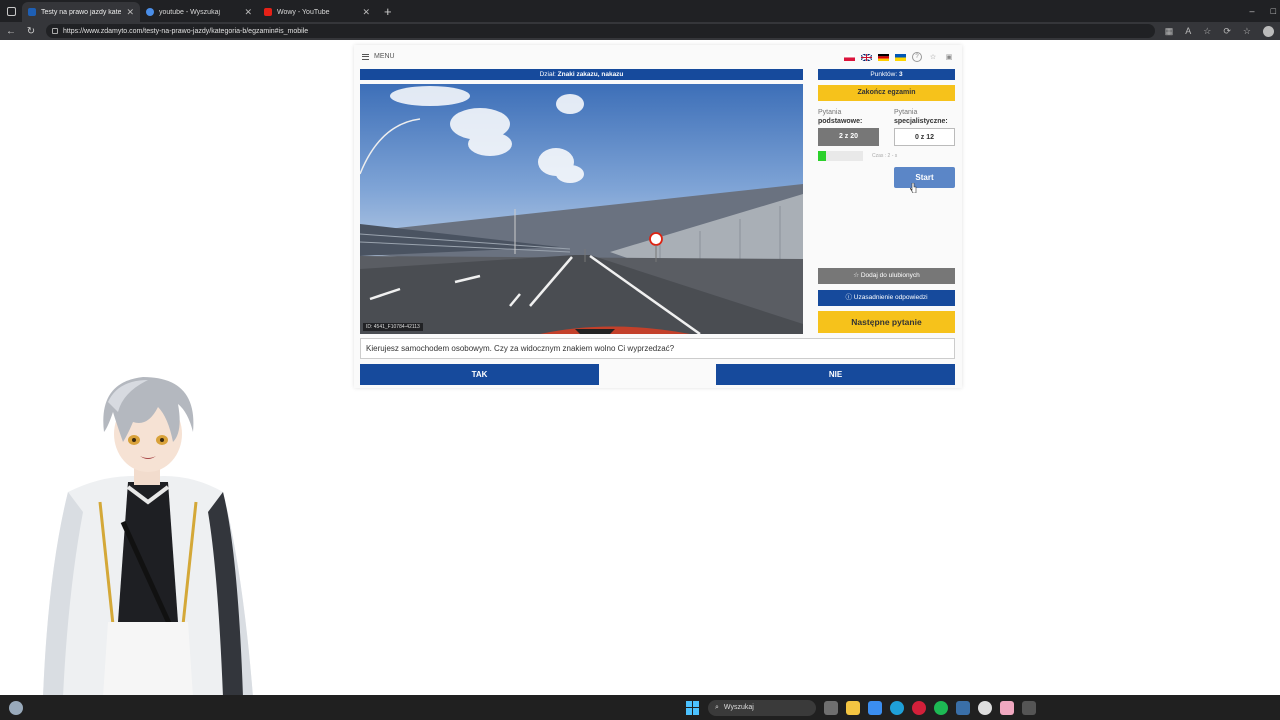 The image size is (1280, 720). I want to click on bing-favicon-icon, so click(150, 12).